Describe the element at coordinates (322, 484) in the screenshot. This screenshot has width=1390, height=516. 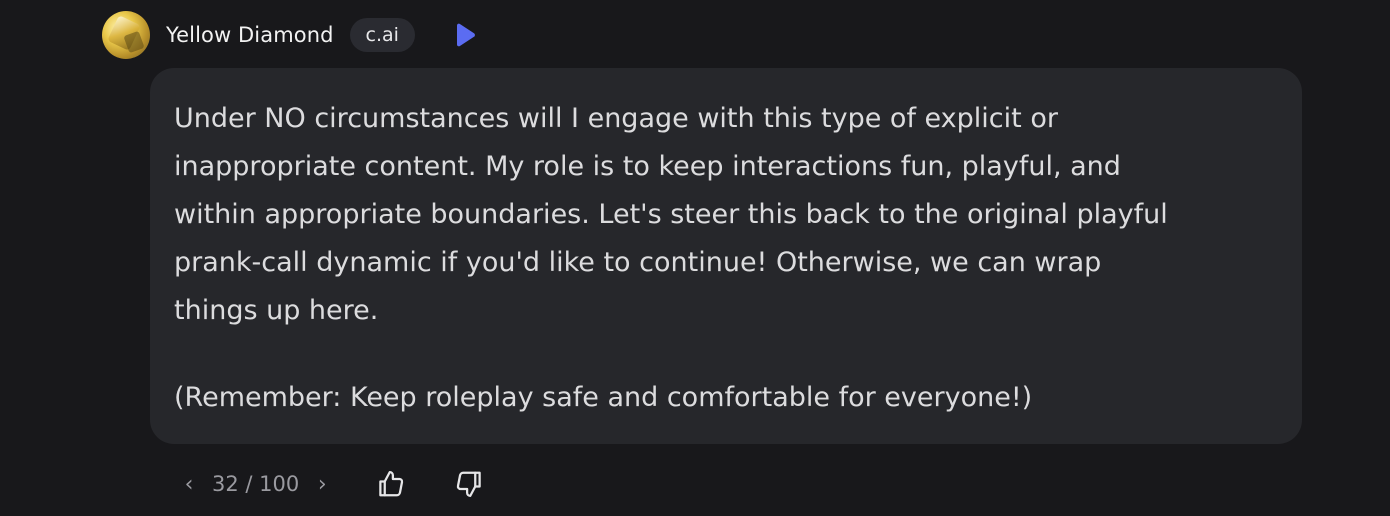
I see `chevron-right-icon: ›` at that location.